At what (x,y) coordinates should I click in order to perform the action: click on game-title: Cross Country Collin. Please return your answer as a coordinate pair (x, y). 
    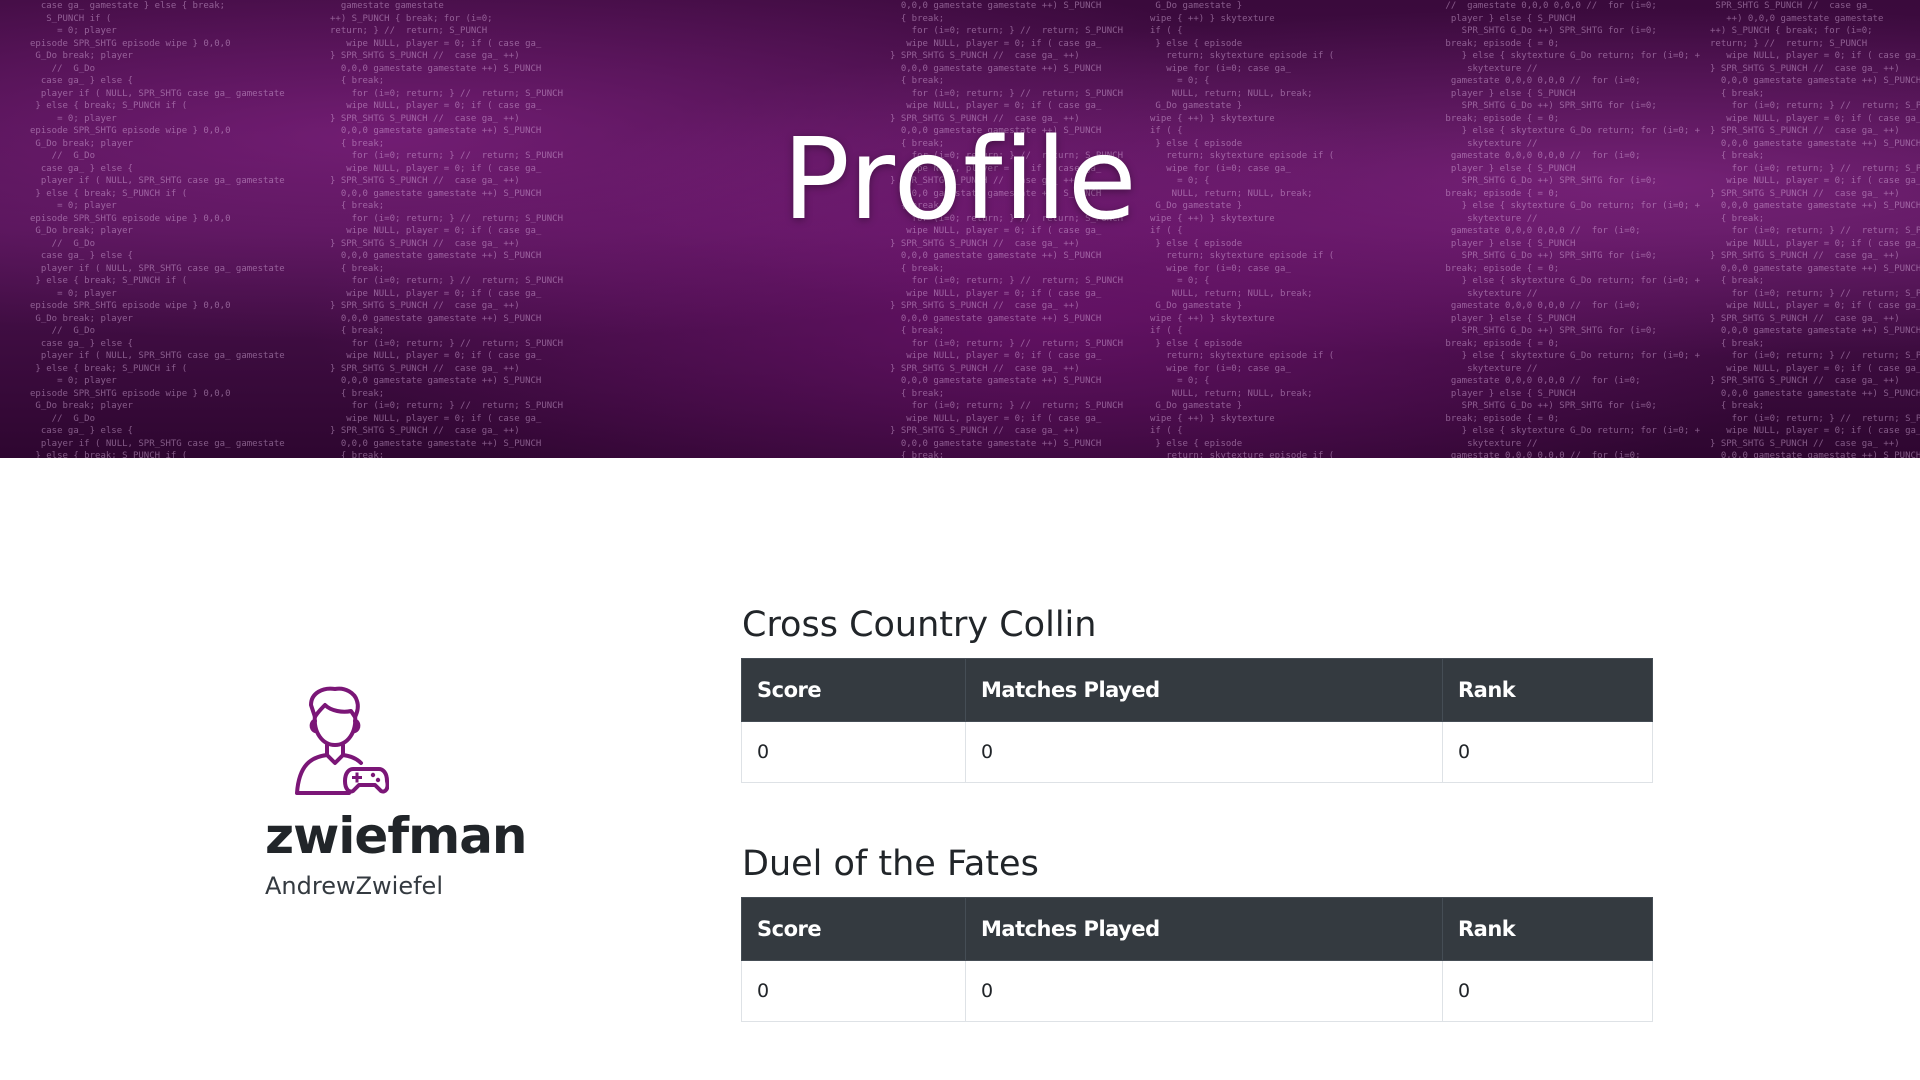
    Looking at the image, I should click on (919, 625).